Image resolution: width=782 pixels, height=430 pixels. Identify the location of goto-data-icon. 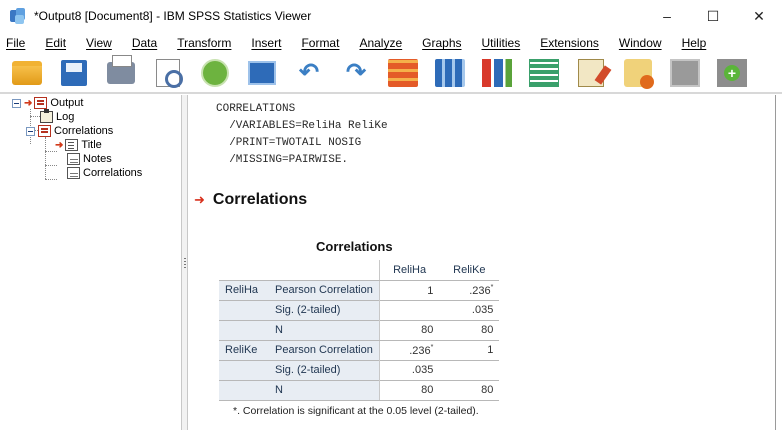
(403, 73).